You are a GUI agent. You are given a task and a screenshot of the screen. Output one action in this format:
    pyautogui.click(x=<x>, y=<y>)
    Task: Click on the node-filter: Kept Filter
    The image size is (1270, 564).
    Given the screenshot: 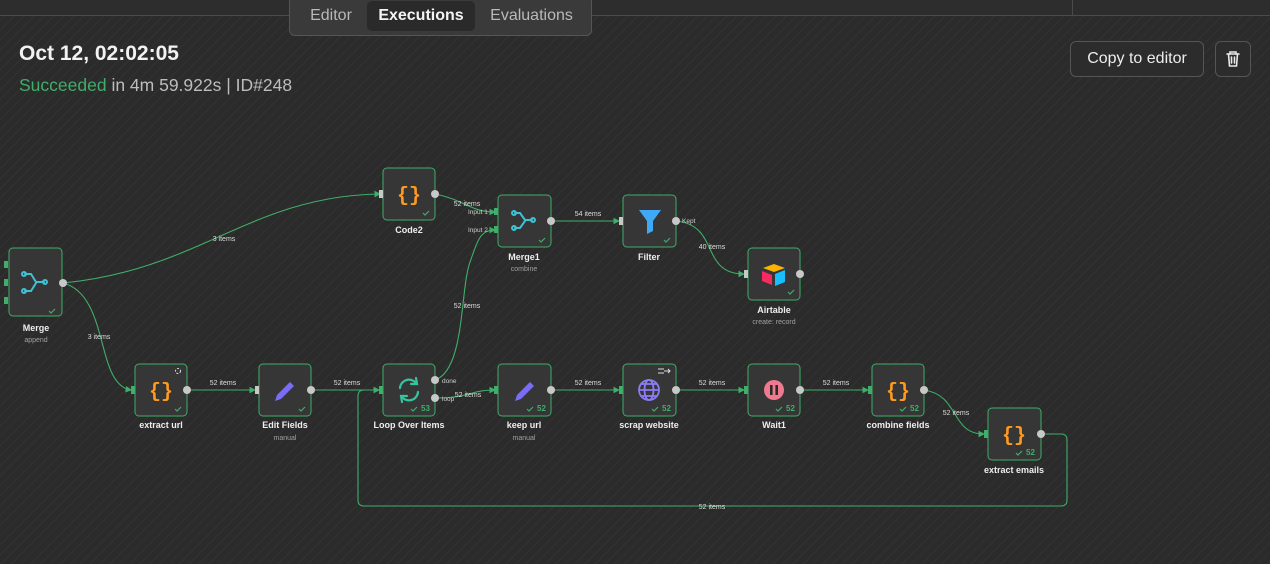 What is the action you would take?
    pyautogui.click(x=657, y=228)
    